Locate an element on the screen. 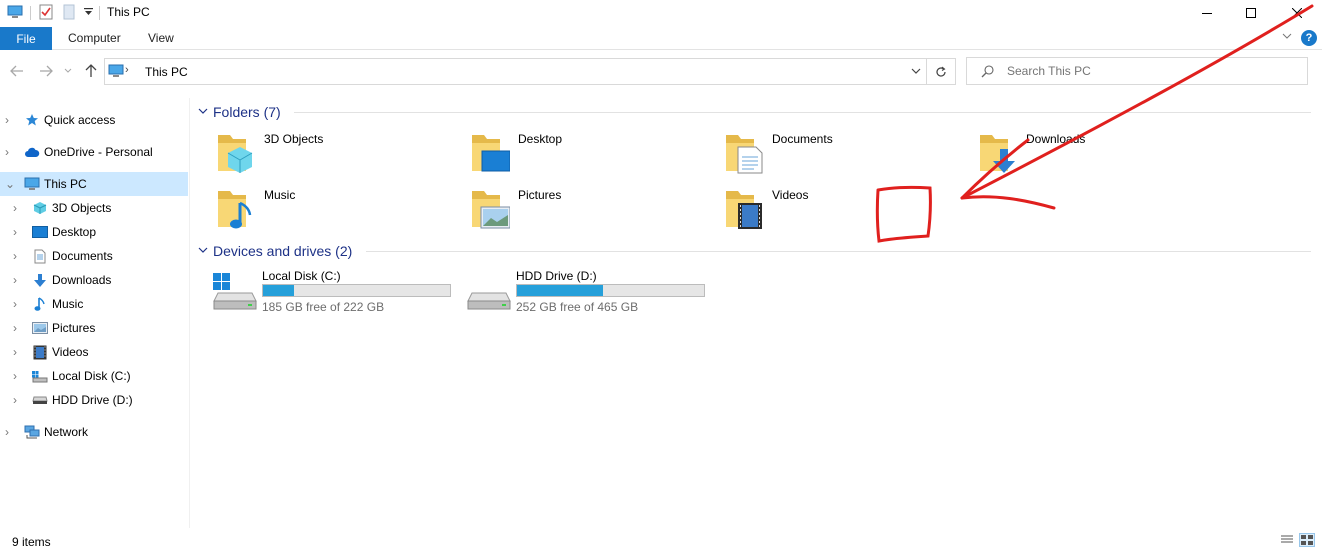 Image resolution: width=1322 pixels, height=550 pixels. folder-item-desktop: Desktop is located at coordinates (590, 153).